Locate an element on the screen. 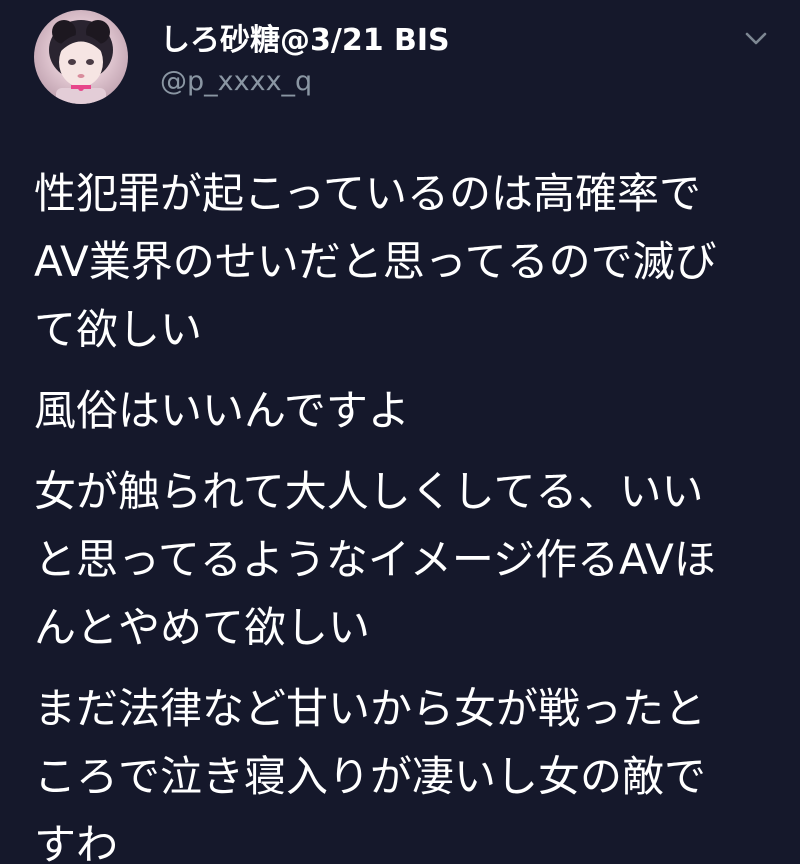 Image resolution: width=800 pixels, height=864 pixels. tweet-line: すわ is located at coordinates (76, 842).